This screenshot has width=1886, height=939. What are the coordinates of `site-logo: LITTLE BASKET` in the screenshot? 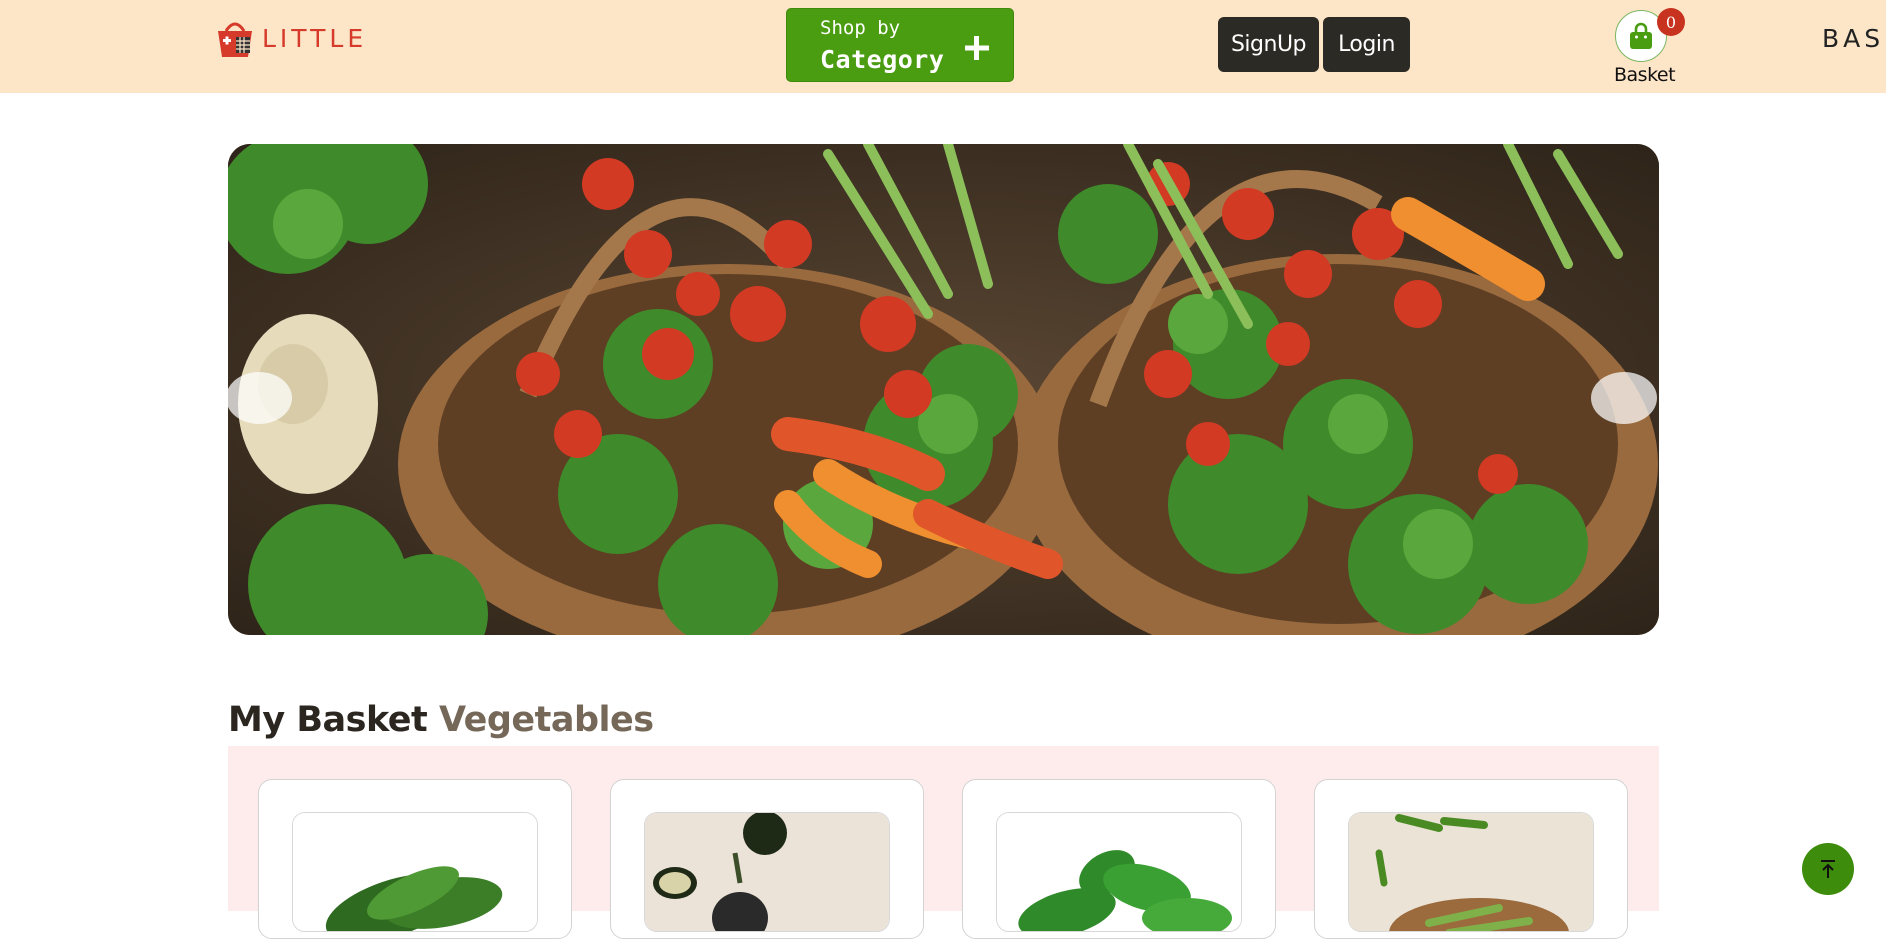 It's located at (1049, 38).